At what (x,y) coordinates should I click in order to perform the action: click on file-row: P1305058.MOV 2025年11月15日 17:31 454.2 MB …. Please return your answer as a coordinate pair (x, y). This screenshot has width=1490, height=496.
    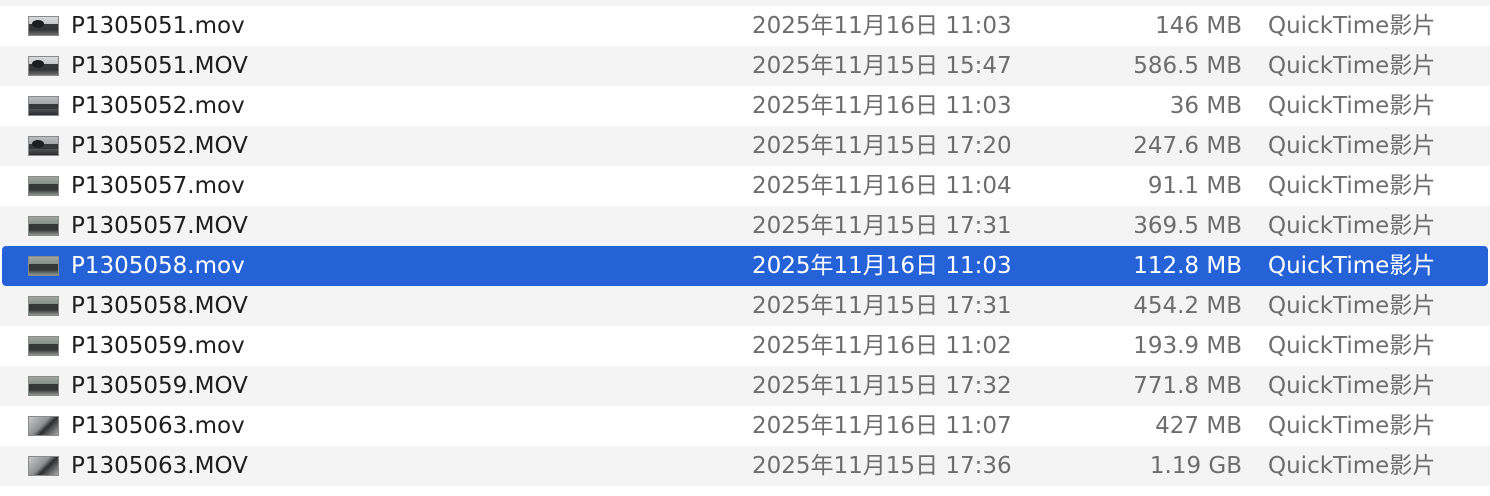
    Looking at the image, I should click on (745, 306).